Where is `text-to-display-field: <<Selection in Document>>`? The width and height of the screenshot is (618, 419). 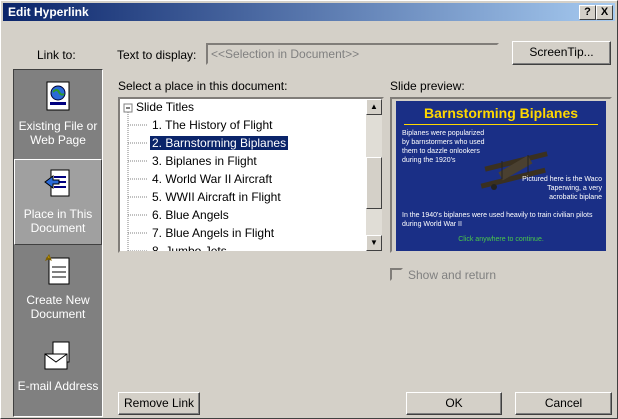 text-to-display-field: <<Selection in Document>> is located at coordinates (352, 54).